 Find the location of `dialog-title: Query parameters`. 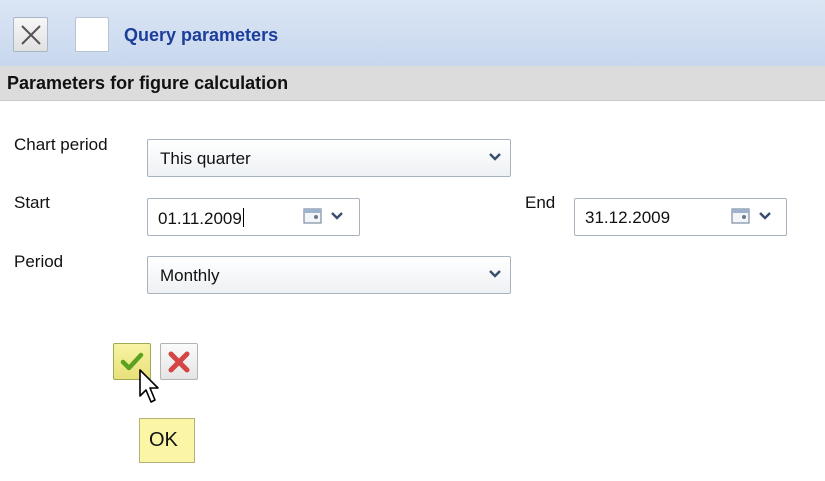

dialog-title: Query parameters is located at coordinates (201, 35).